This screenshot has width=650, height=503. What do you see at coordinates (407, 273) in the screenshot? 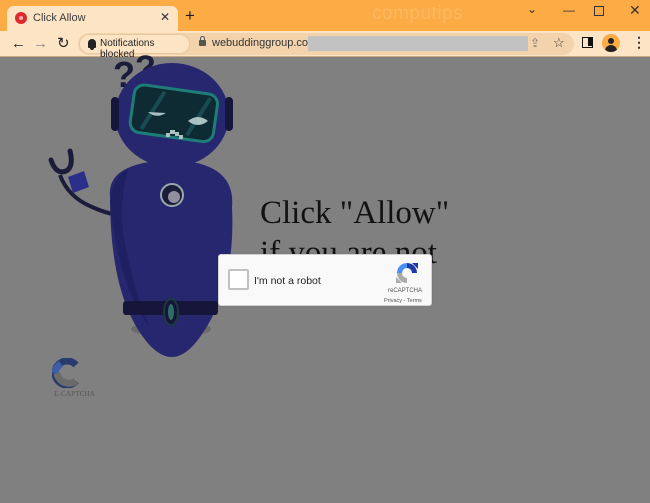
I see `recaptcha-logo-icon` at bounding box center [407, 273].